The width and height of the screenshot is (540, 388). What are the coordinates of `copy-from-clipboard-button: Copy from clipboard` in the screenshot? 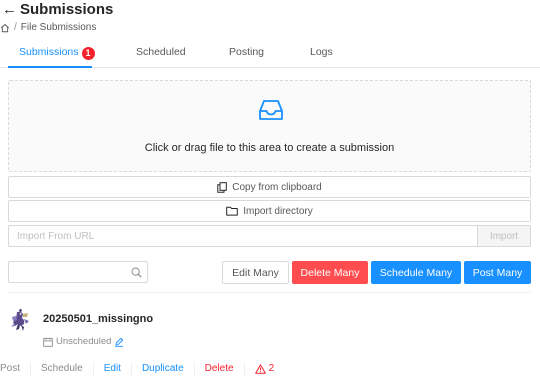 It's located at (269, 187).